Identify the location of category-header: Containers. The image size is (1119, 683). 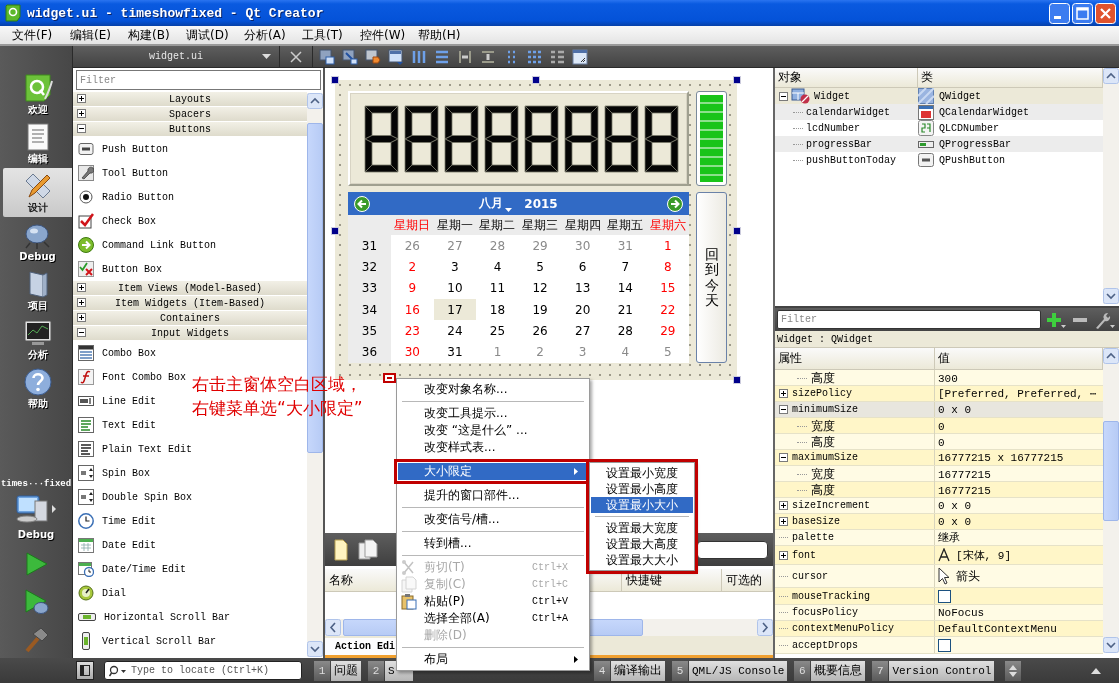
(190, 318).